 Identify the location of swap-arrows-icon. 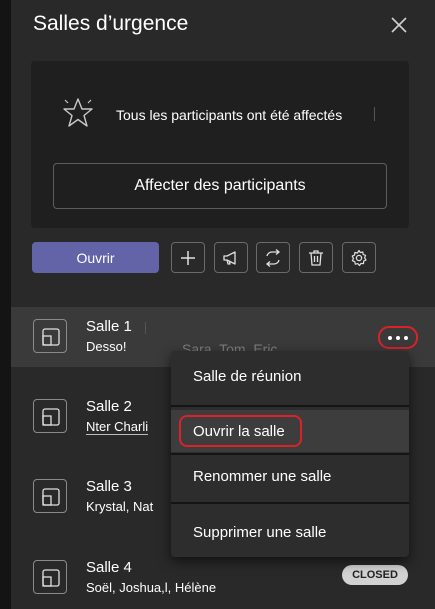
(273, 257).